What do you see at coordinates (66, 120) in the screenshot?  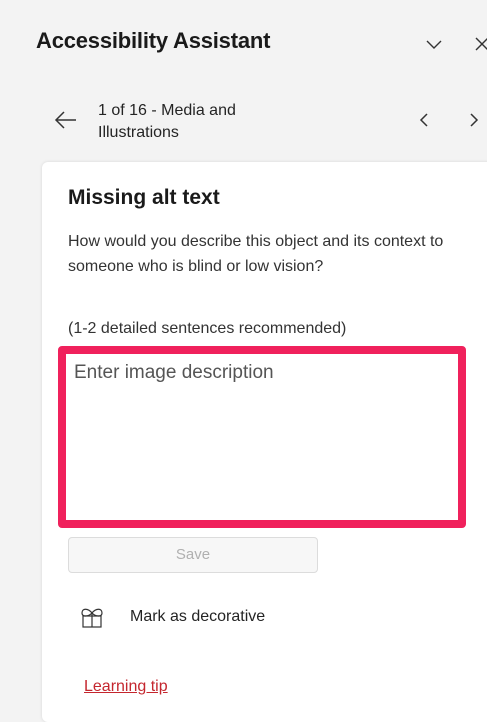 I see `arrow-left-icon` at bounding box center [66, 120].